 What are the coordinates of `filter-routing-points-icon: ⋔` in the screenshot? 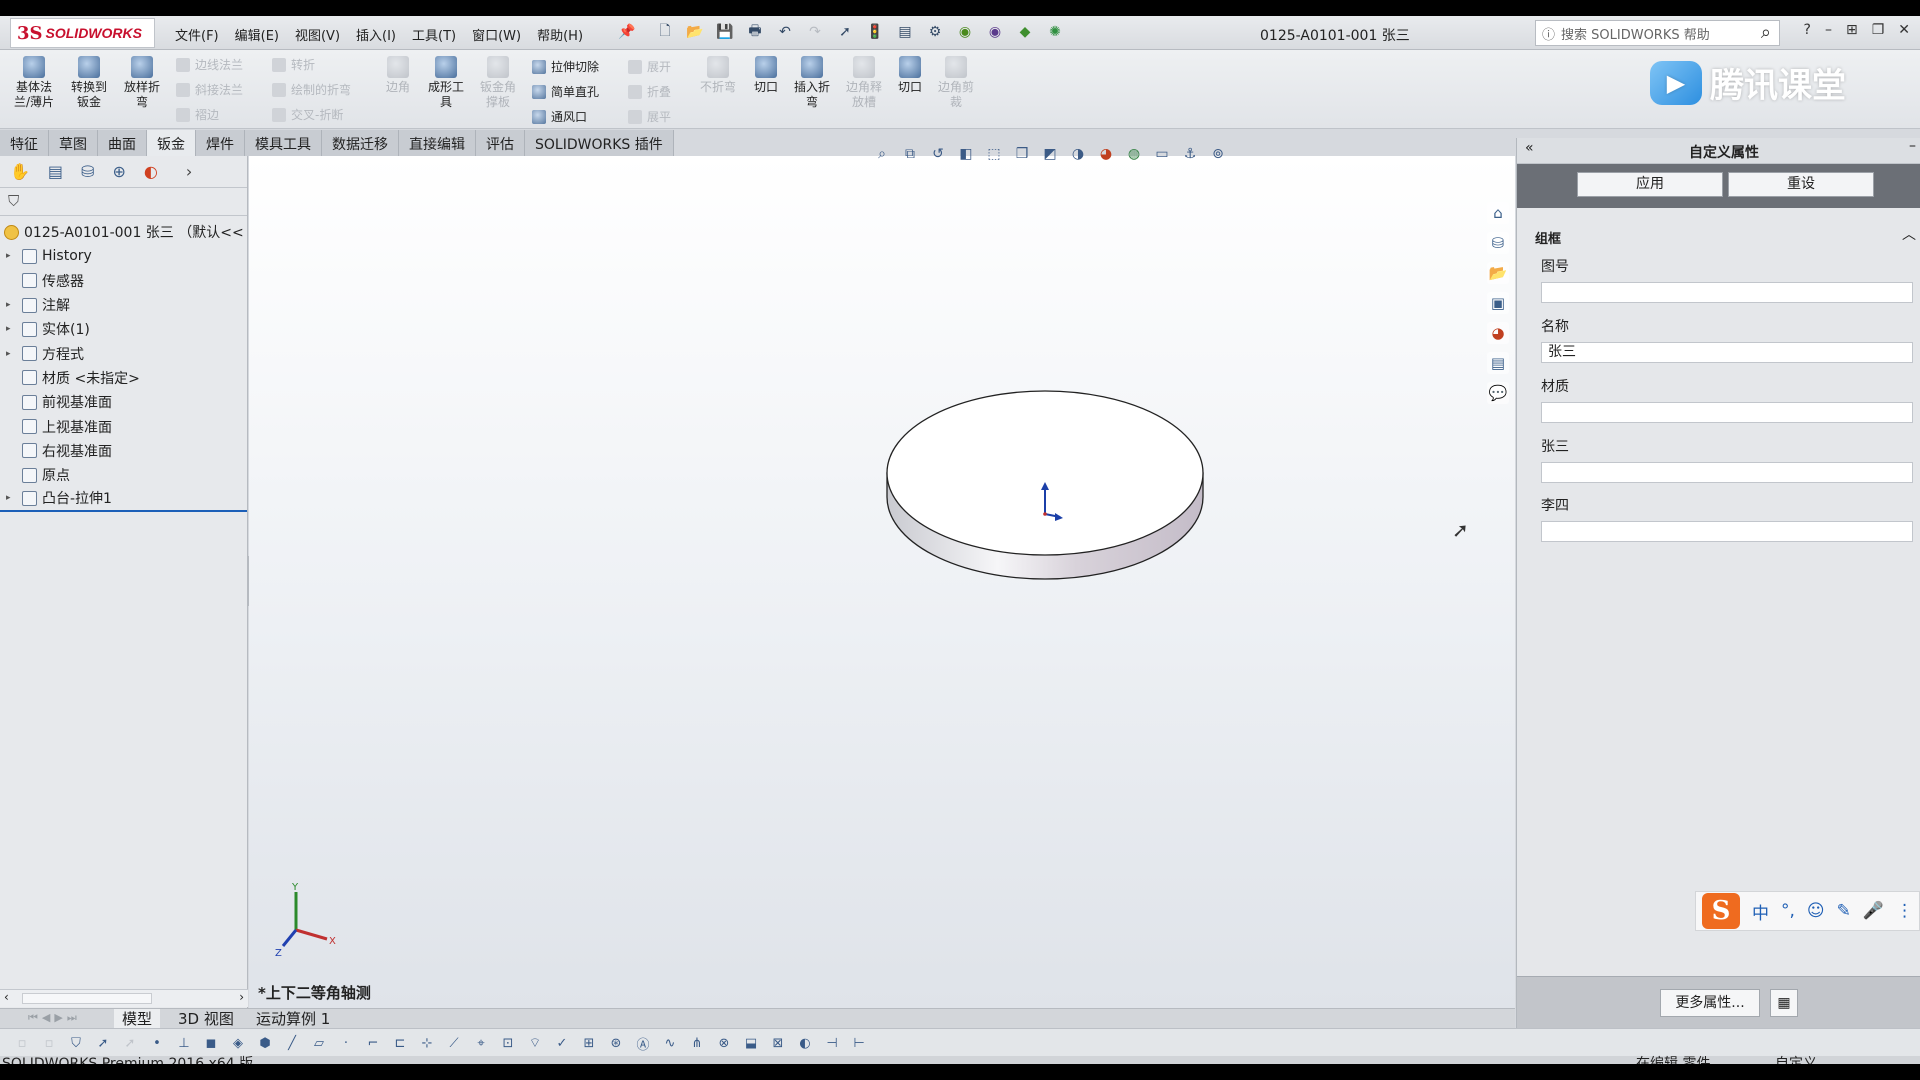 It's located at (697, 1043).